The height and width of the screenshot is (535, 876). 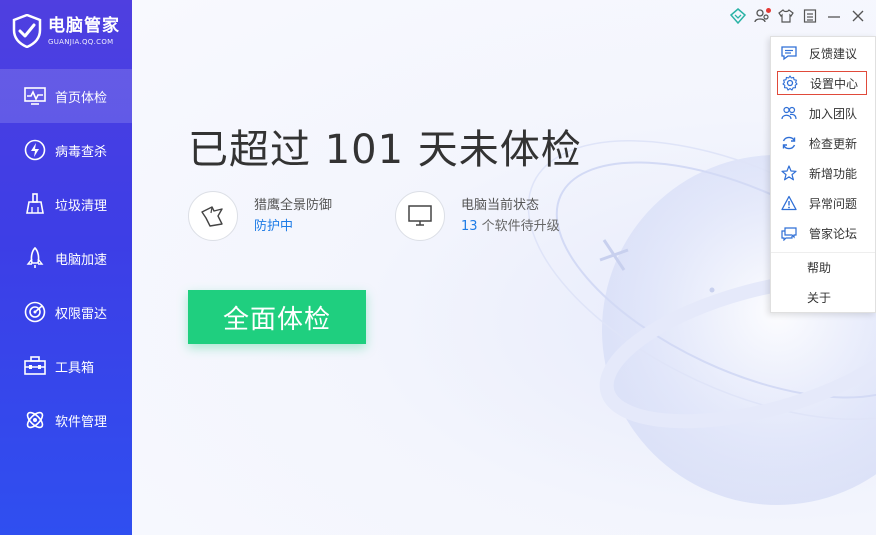 What do you see at coordinates (789, 173) in the screenshot?
I see `star-icon` at bounding box center [789, 173].